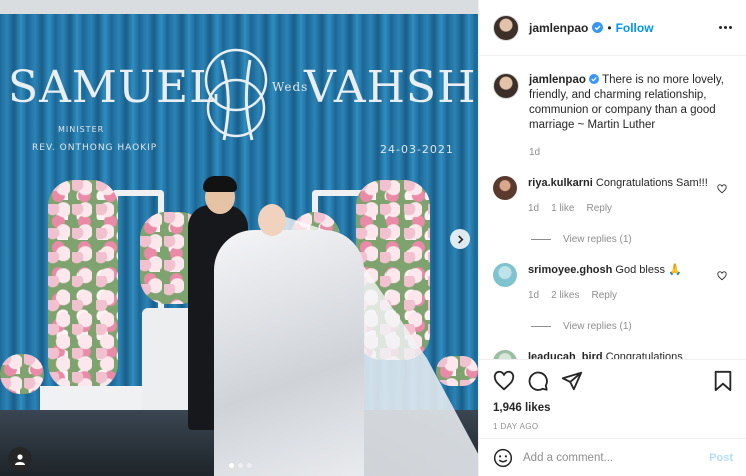 The image size is (746, 476). Describe the element at coordinates (290, 87) in the screenshot. I see `monogram-joiner: Weds` at that location.